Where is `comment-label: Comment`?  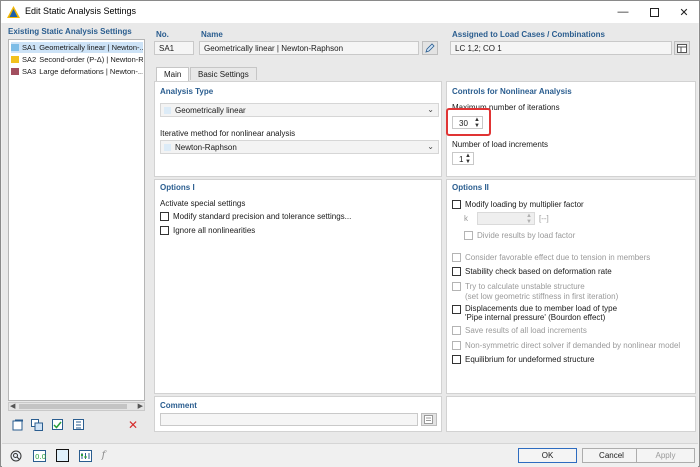 comment-label: Comment is located at coordinates (178, 405).